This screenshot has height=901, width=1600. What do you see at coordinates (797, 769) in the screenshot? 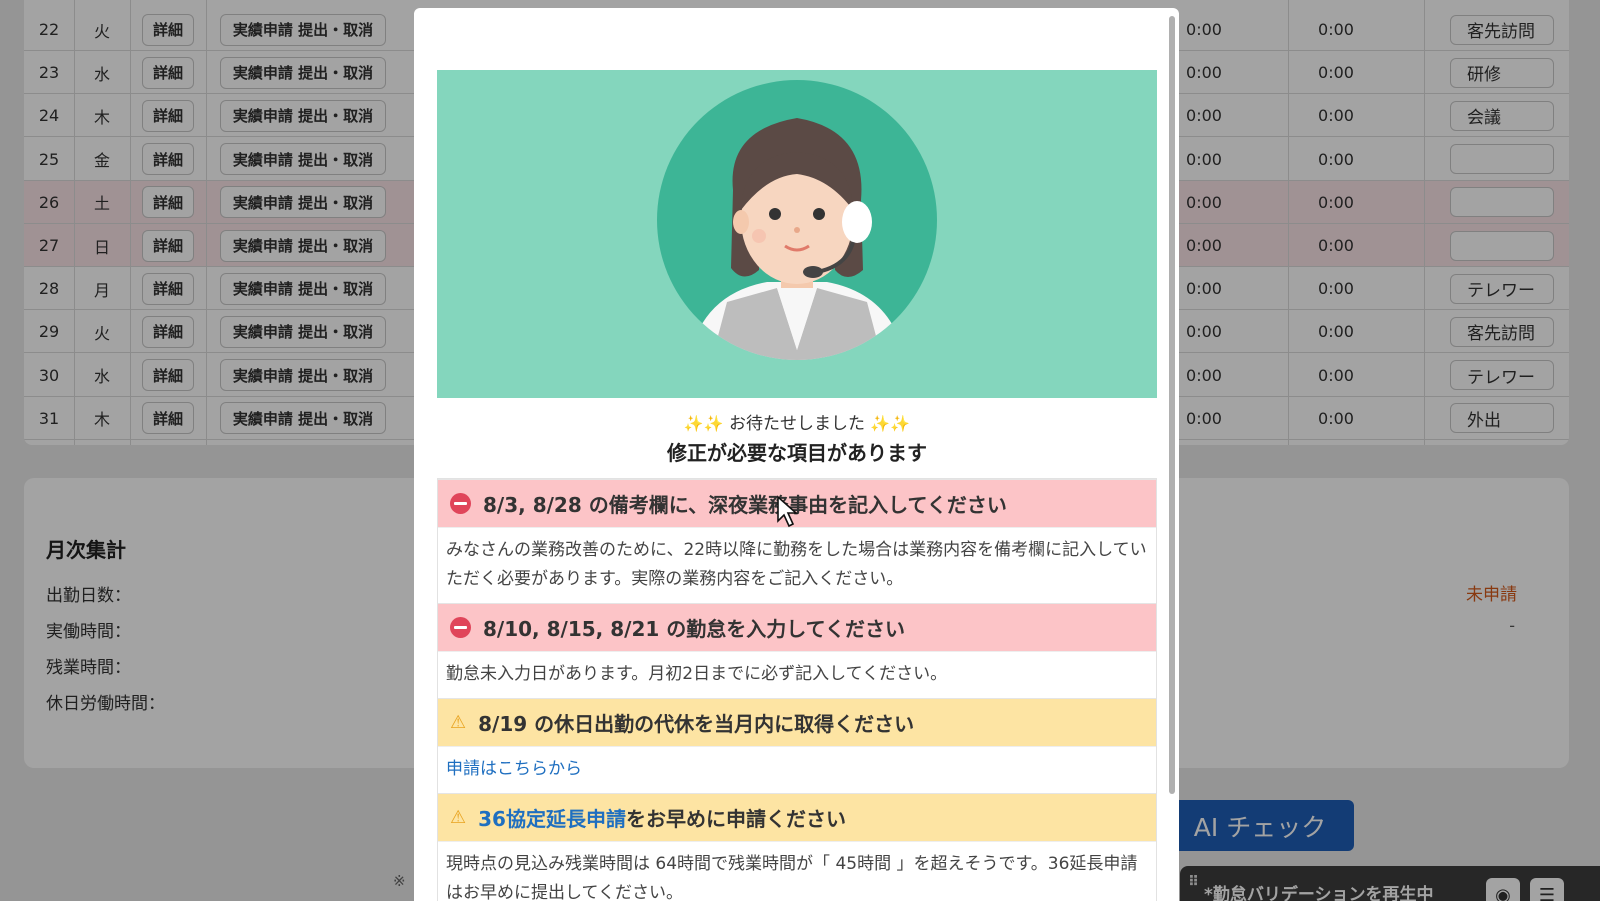
I see `issue-link-row: 申請はこちらから` at bounding box center [797, 769].